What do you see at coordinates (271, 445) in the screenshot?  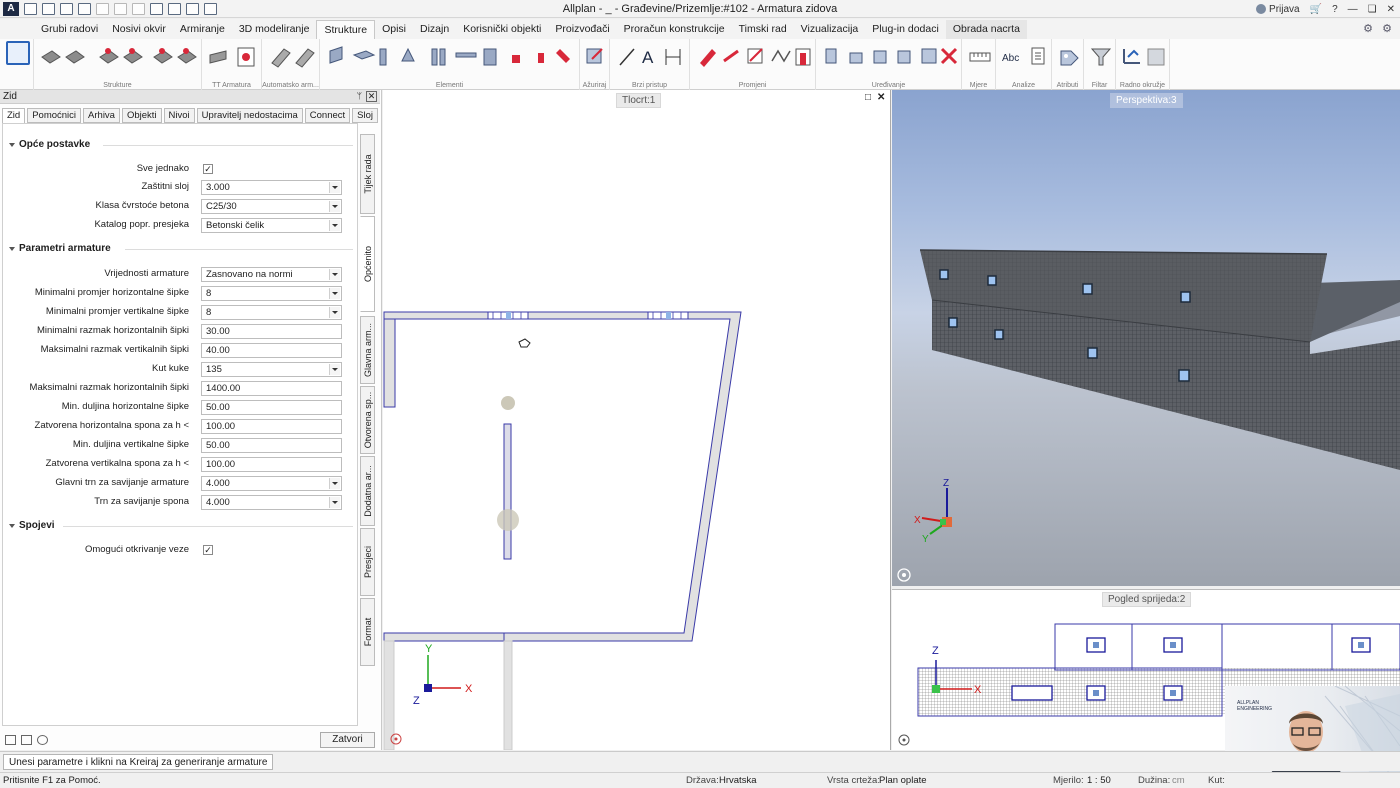 I see `input-min-duljina-vertikalne: 50.00` at bounding box center [271, 445].